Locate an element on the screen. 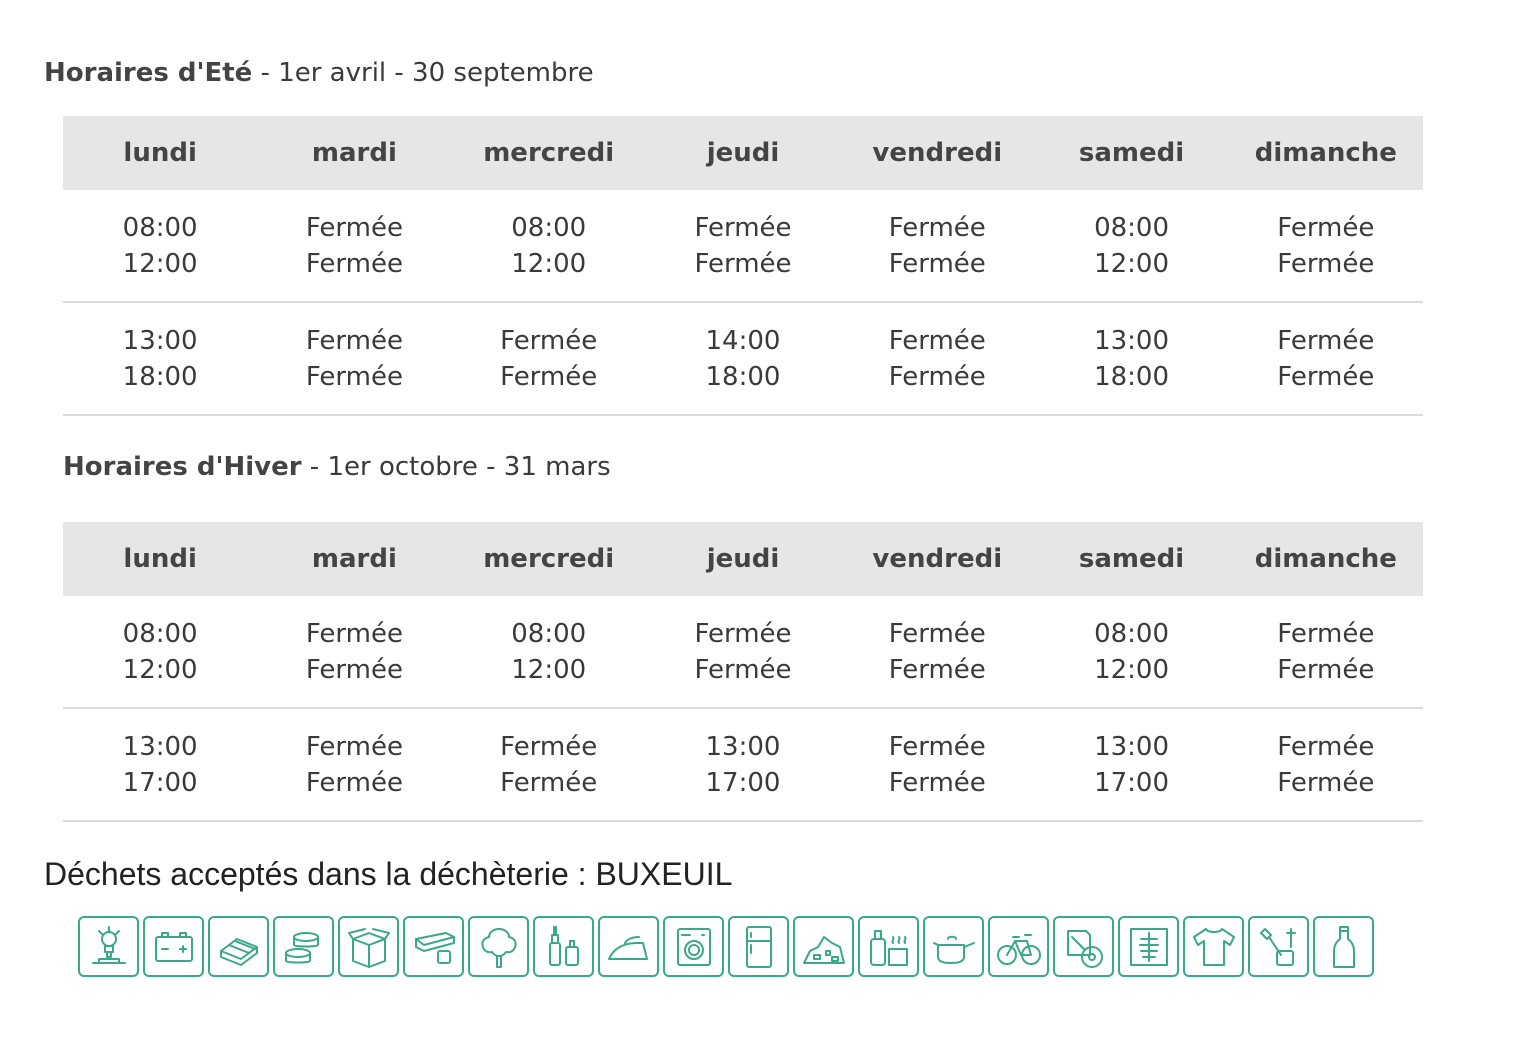 The image size is (1520, 1054). hours-open: 14:00 is located at coordinates (743, 340).